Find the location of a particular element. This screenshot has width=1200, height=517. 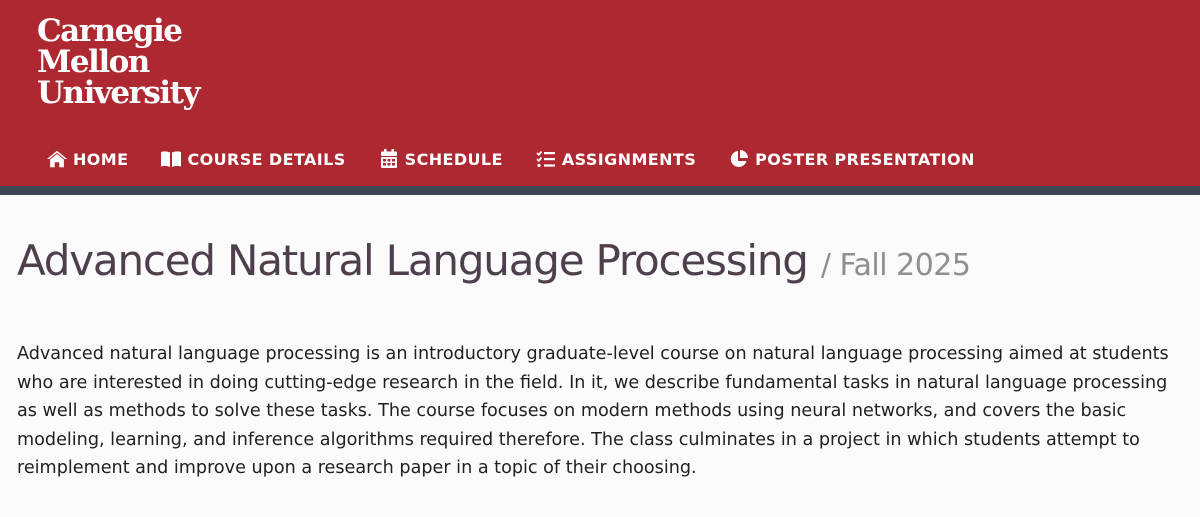

nav-item-poster-presentation: POSTER PRESENTATION is located at coordinates (851, 159).